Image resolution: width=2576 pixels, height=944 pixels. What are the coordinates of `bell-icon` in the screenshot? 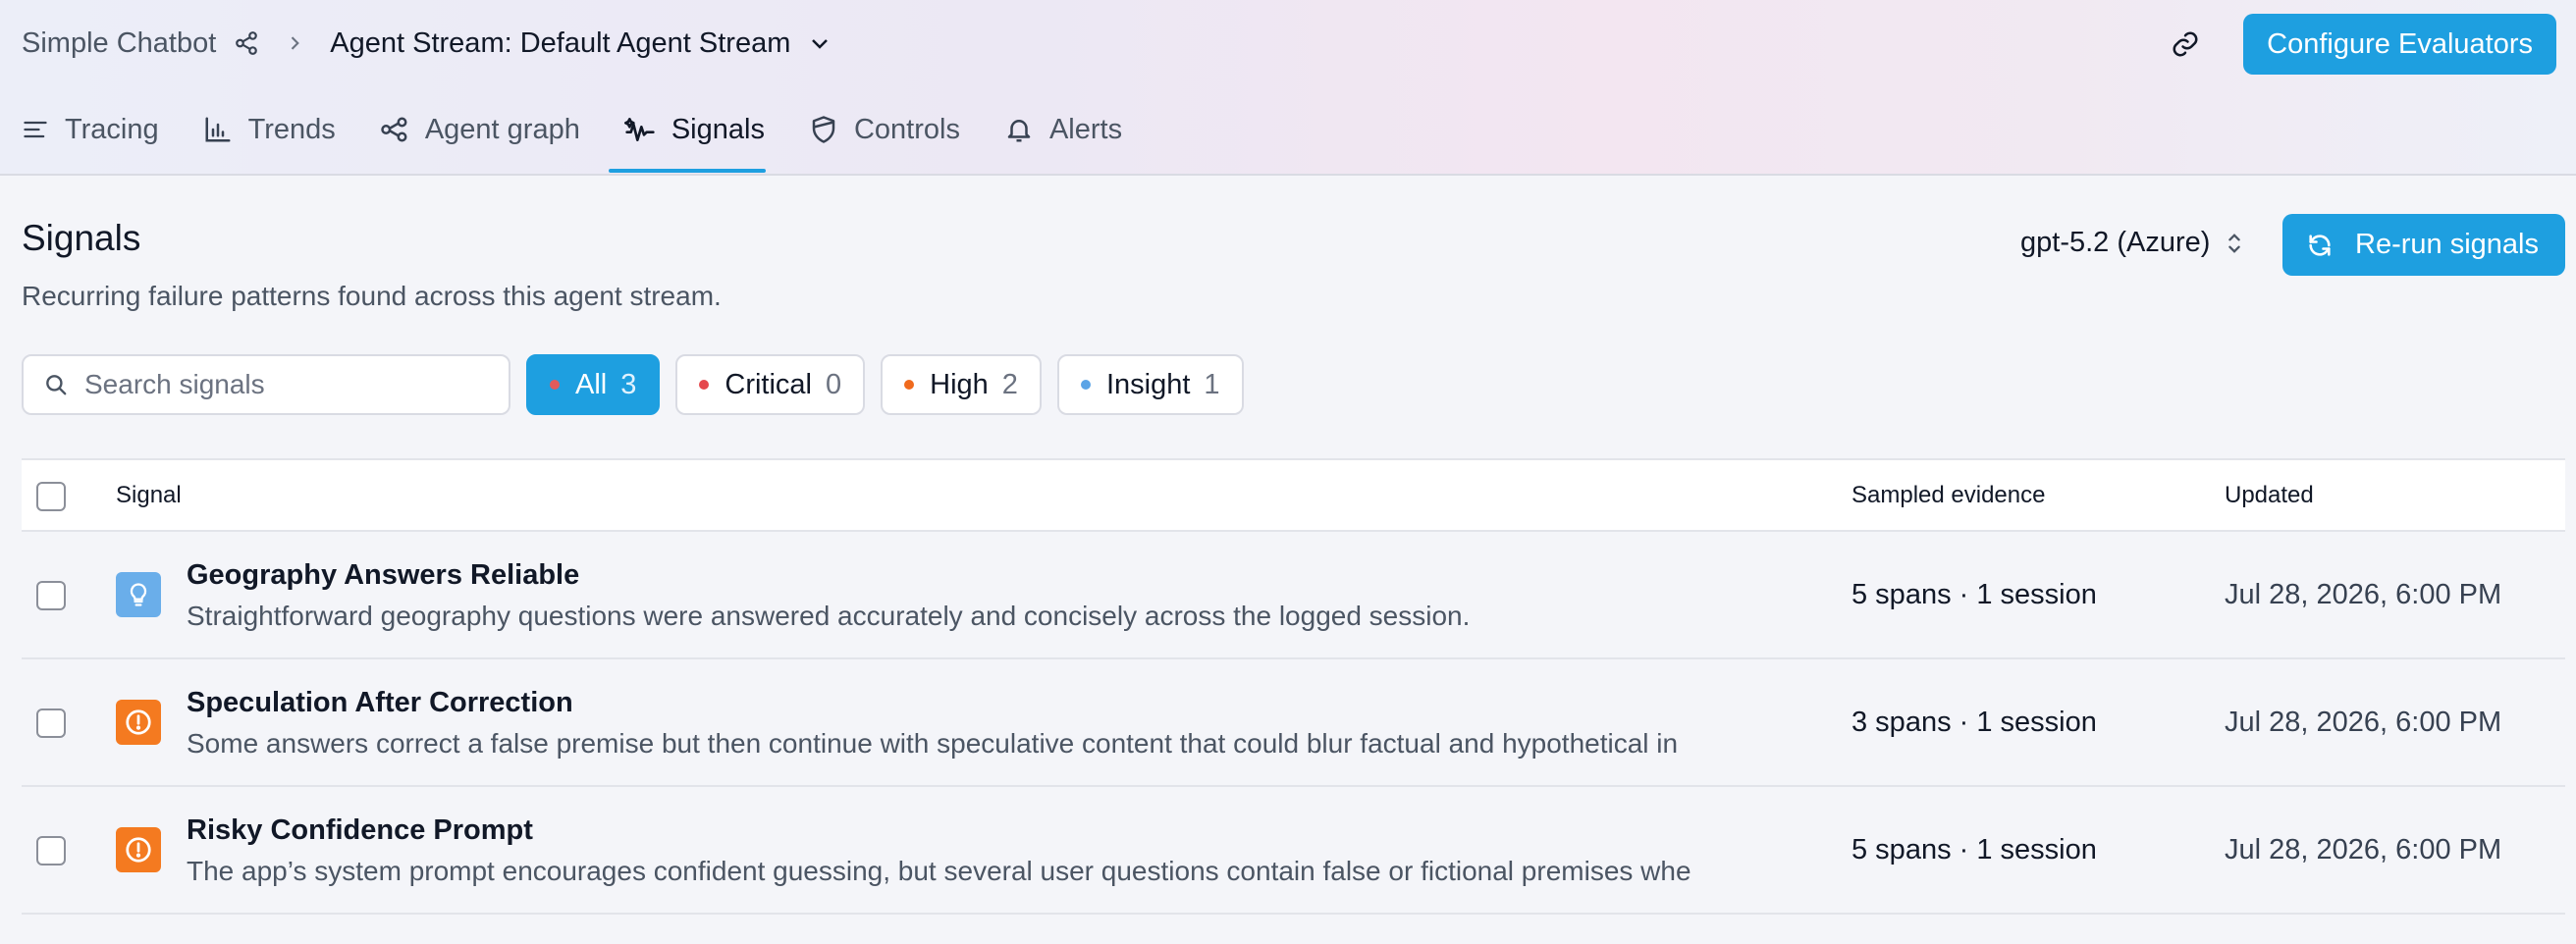 It's located at (1019, 130).